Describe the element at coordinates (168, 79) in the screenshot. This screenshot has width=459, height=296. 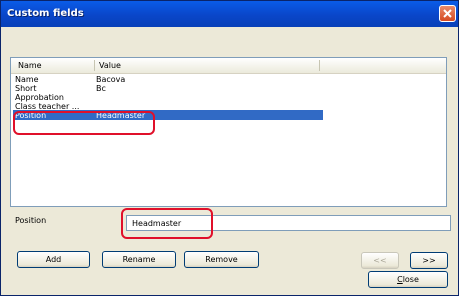
I see `list-item: Name Bacova` at that location.